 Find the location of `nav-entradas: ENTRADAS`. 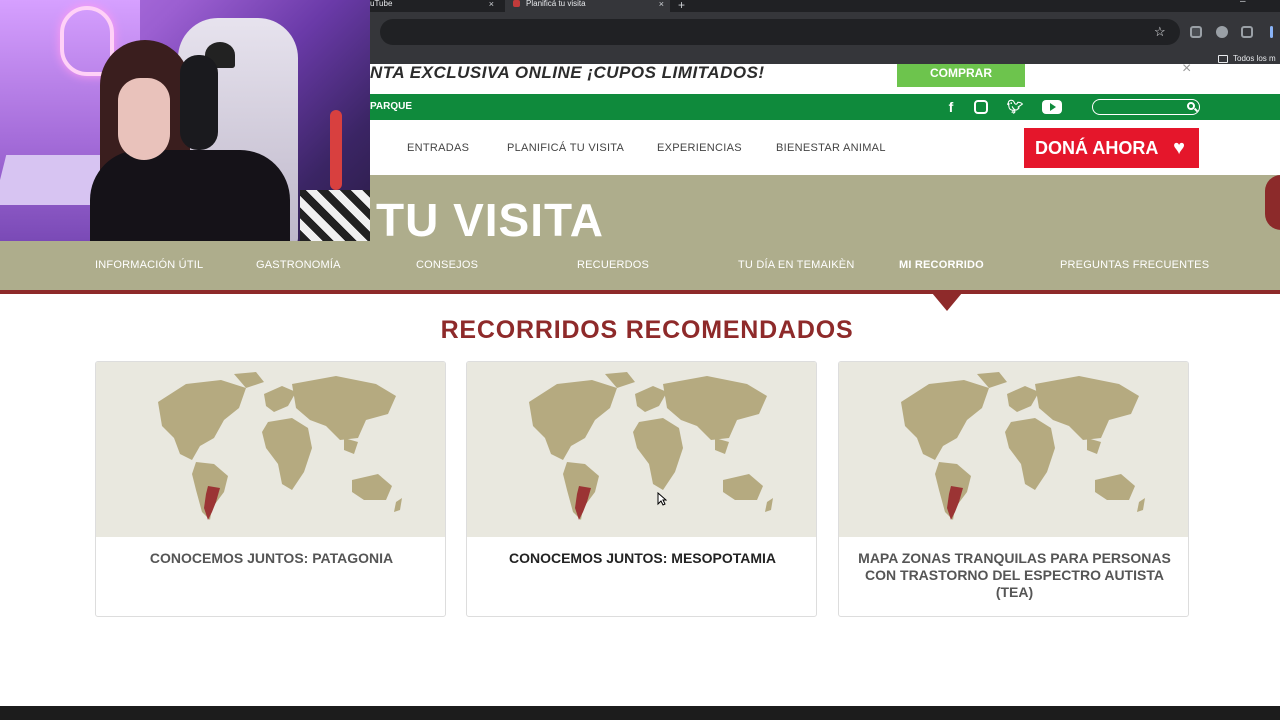

nav-entradas: ENTRADAS is located at coordinates (438, 148).